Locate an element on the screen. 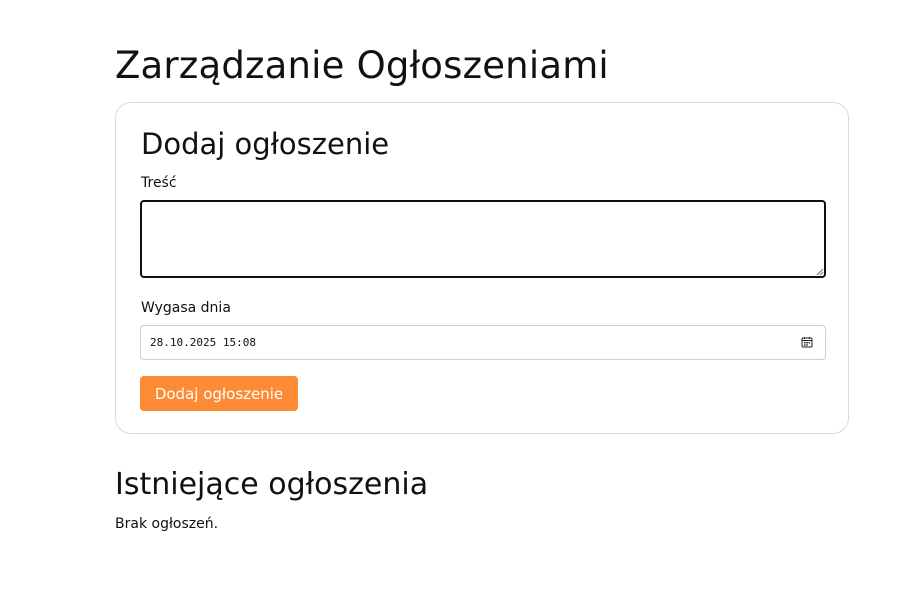 Image resolution: width=917 pixels, height=595 pixels. content-label: Treść is located at coordinates (159, 183).